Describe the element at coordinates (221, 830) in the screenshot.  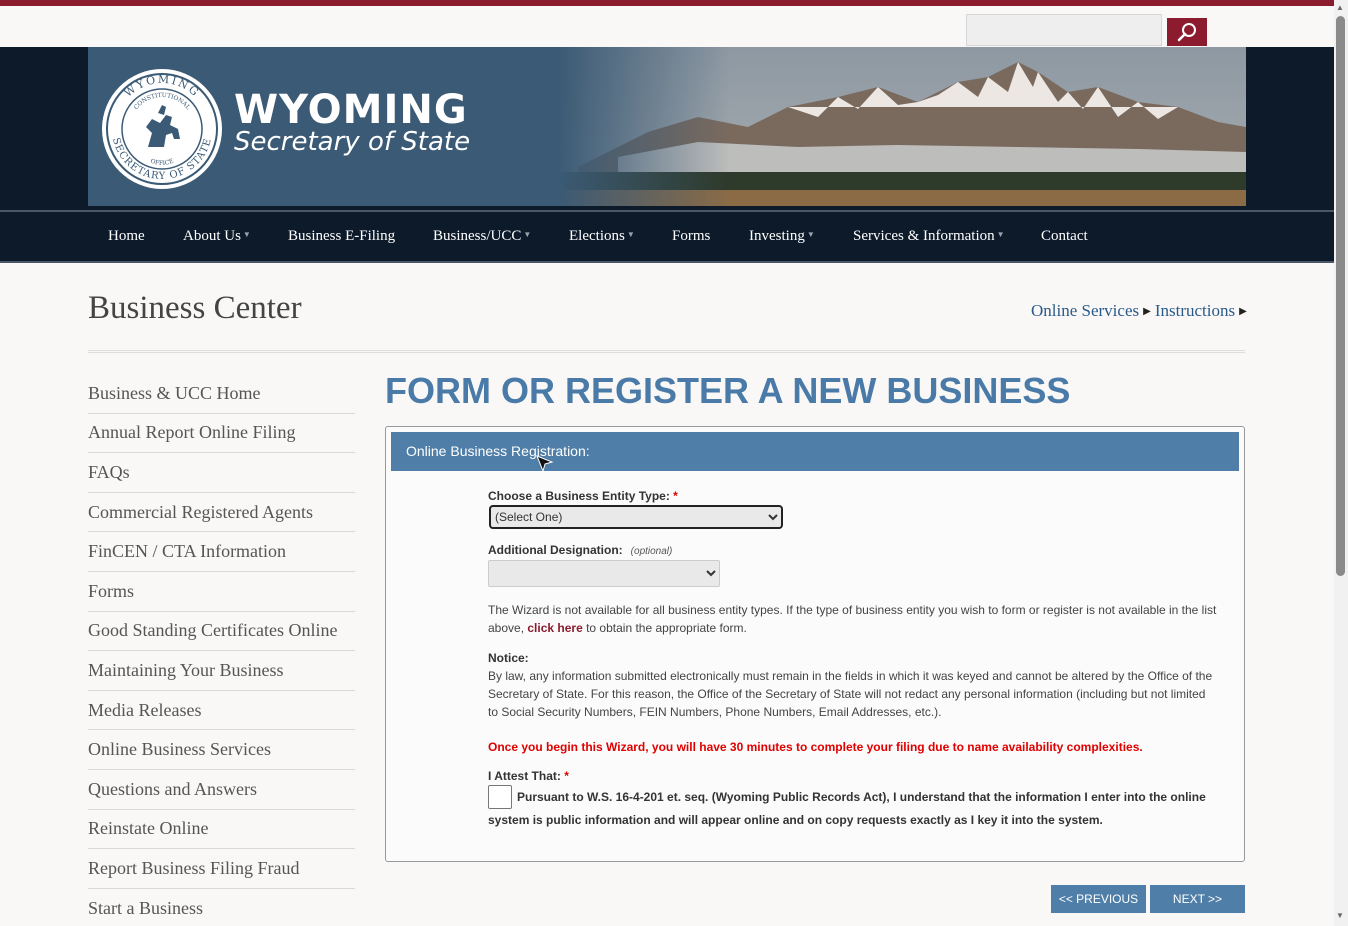
I see `sidebar-item-reinstate: Reinstate Online` at that location.